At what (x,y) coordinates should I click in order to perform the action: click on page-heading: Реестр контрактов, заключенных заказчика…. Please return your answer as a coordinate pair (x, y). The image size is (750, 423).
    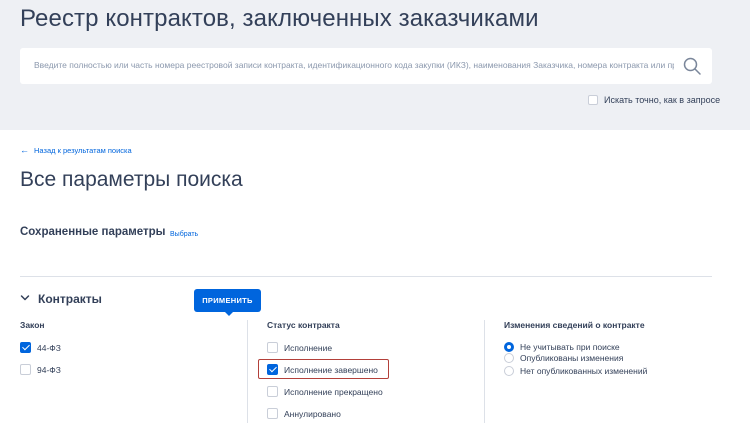
    Looking at the image, I should click on (279, 18).